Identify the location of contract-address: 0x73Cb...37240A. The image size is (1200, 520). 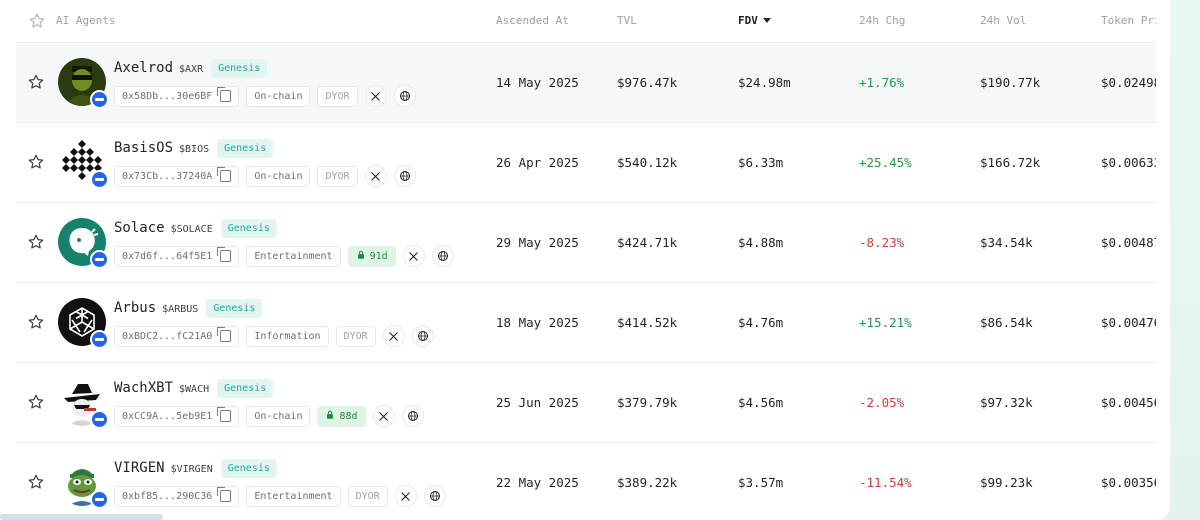
(177, 176).